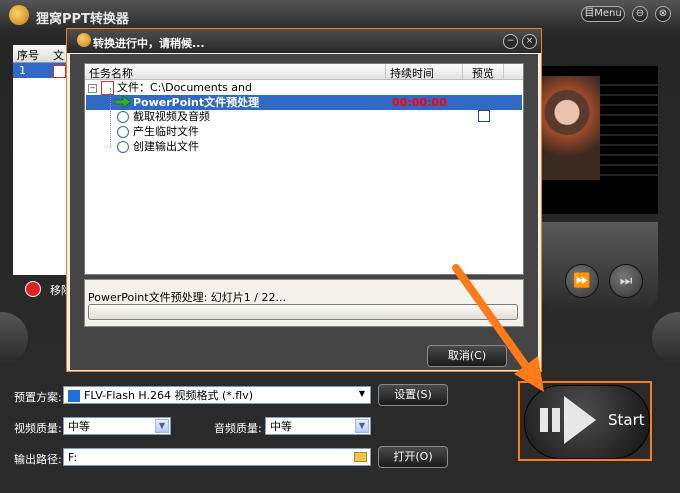  What do you see at coordinates (582, 281) in the screenshot?
I see `fast-forward-button: ⏩` at bounding box center [582, 281].